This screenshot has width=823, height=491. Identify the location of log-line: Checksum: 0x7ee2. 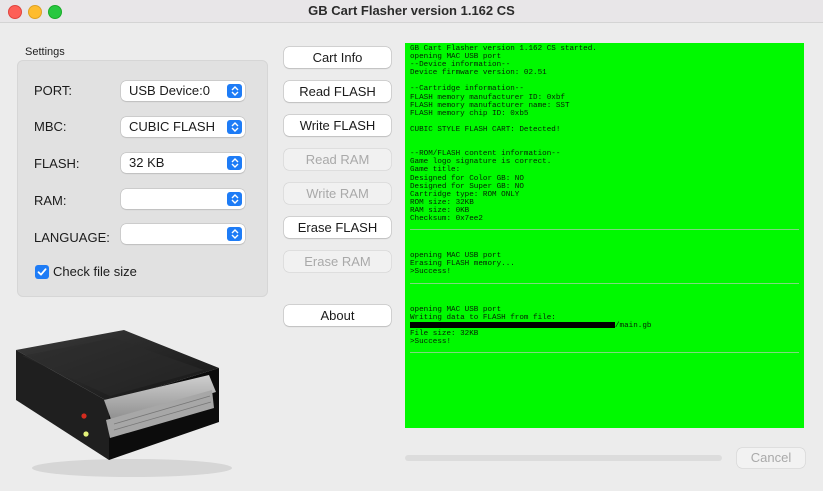
(446, 218).